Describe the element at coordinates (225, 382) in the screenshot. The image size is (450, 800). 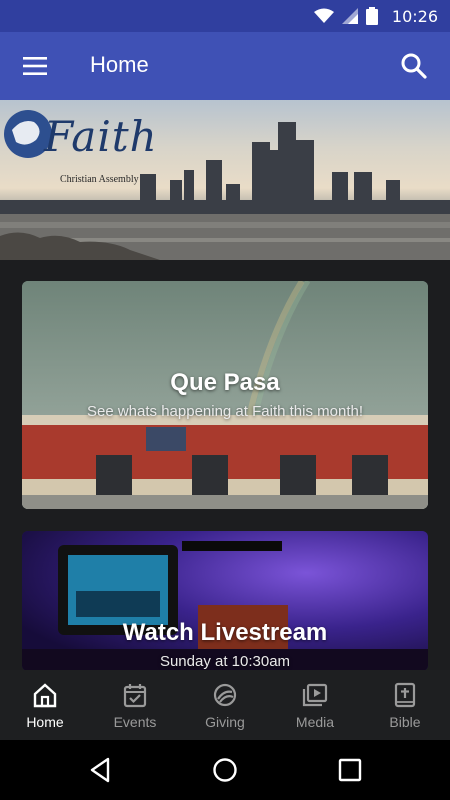
I see `card-title: Que Pasa` at that location.